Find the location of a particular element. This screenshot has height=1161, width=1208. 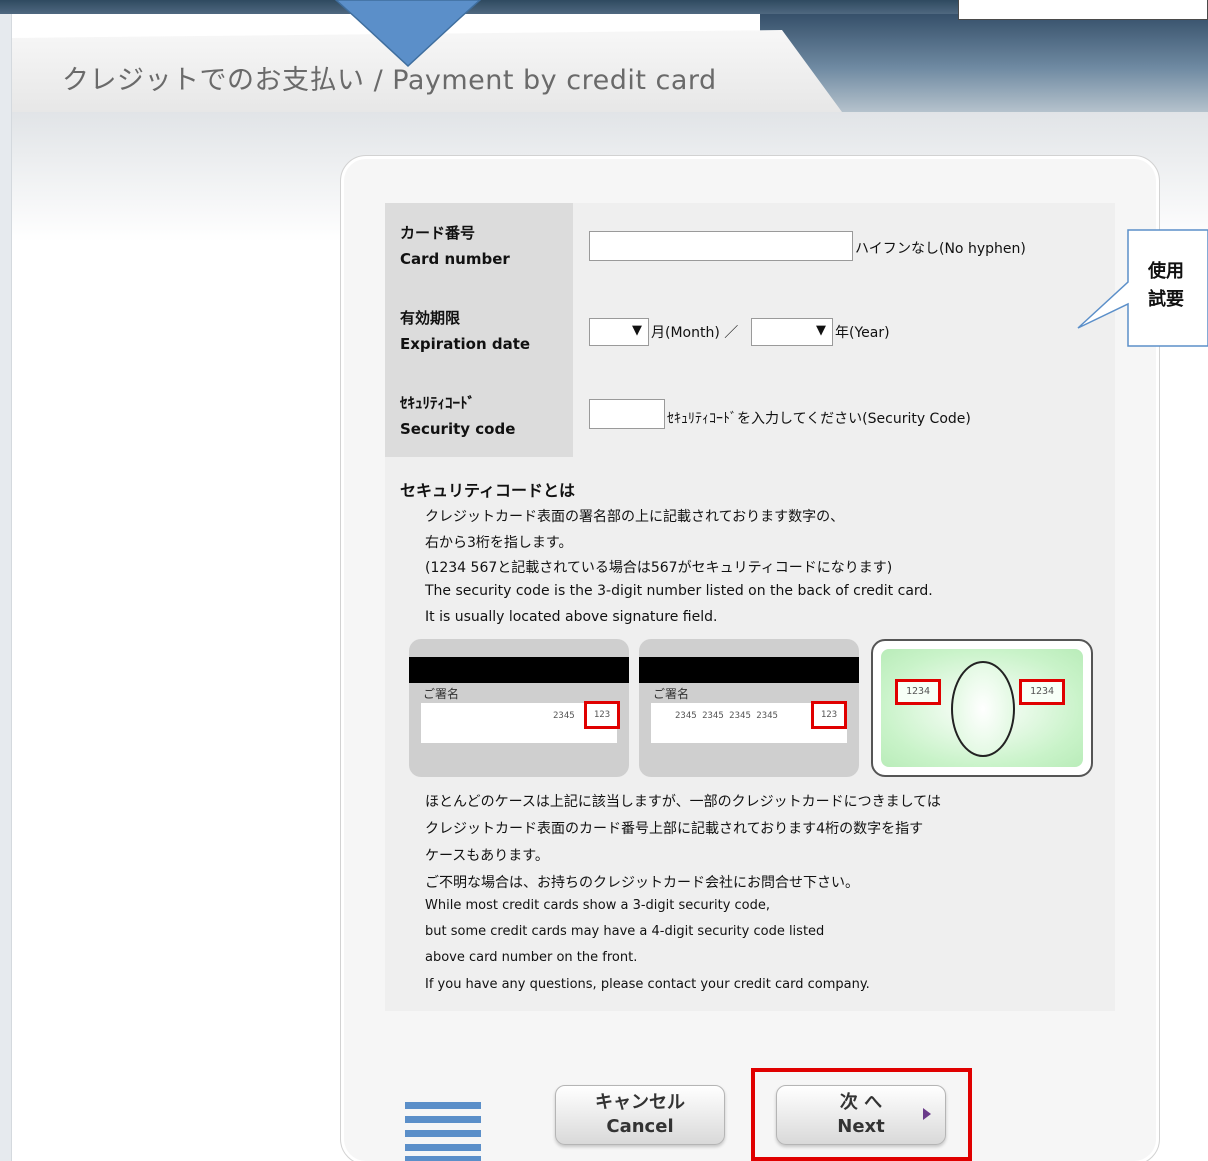

expiration-label: 有効期限 Expiration date is located at coordinates (465, 331).